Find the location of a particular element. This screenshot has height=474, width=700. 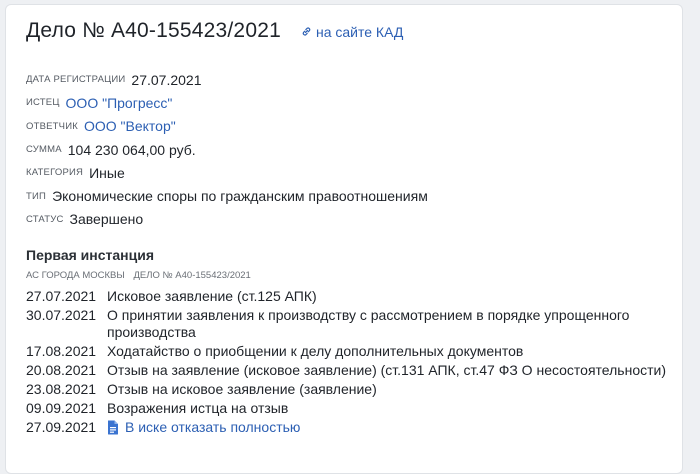

court-name: АС города Москвы is located at coordinates (75, 275).